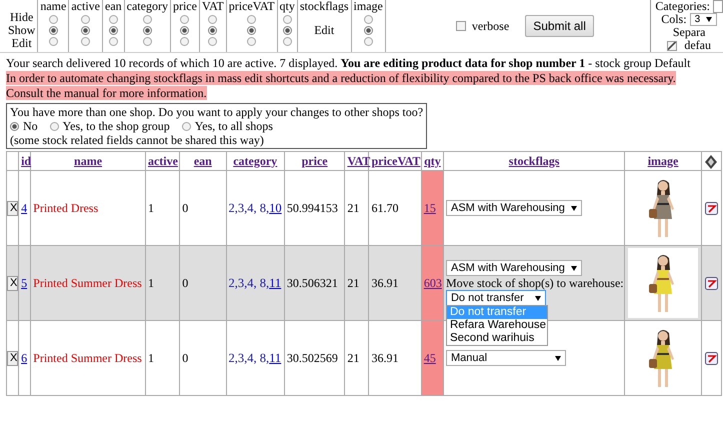 The height and width of the screenshot is (429, 723). What do you see at coordinates (674, 19) in the screenshot?
I see `cols-label: Cols:` at bounding box center [674, 19].